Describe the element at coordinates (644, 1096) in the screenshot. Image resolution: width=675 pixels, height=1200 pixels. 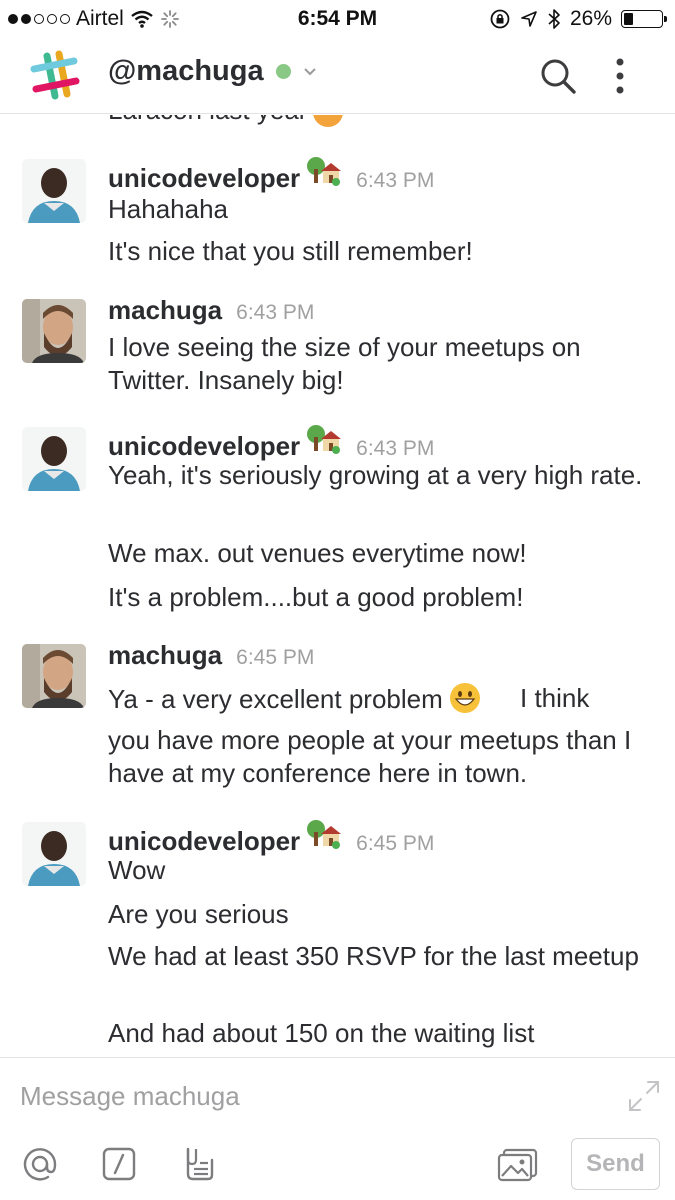
I see `expand-icon` at that location.